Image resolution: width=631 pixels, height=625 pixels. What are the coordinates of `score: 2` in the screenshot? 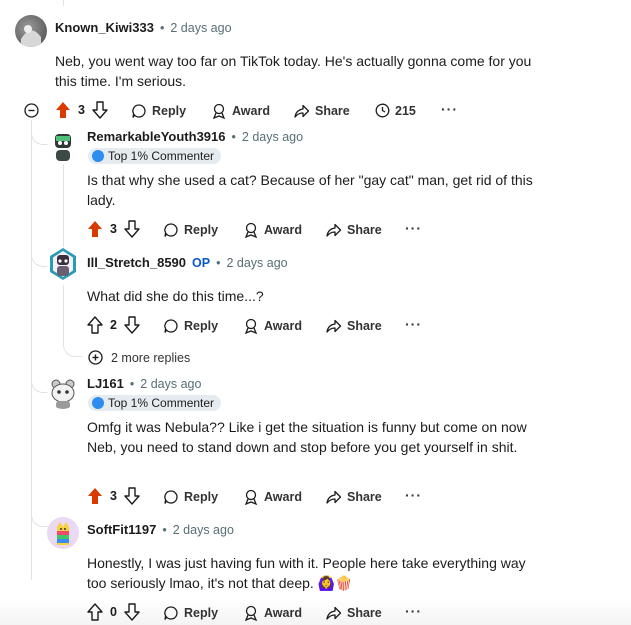 It's located at (113, 325).